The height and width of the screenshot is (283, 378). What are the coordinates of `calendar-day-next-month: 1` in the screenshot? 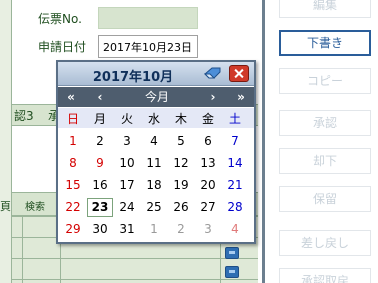 It's located at (154, 229).